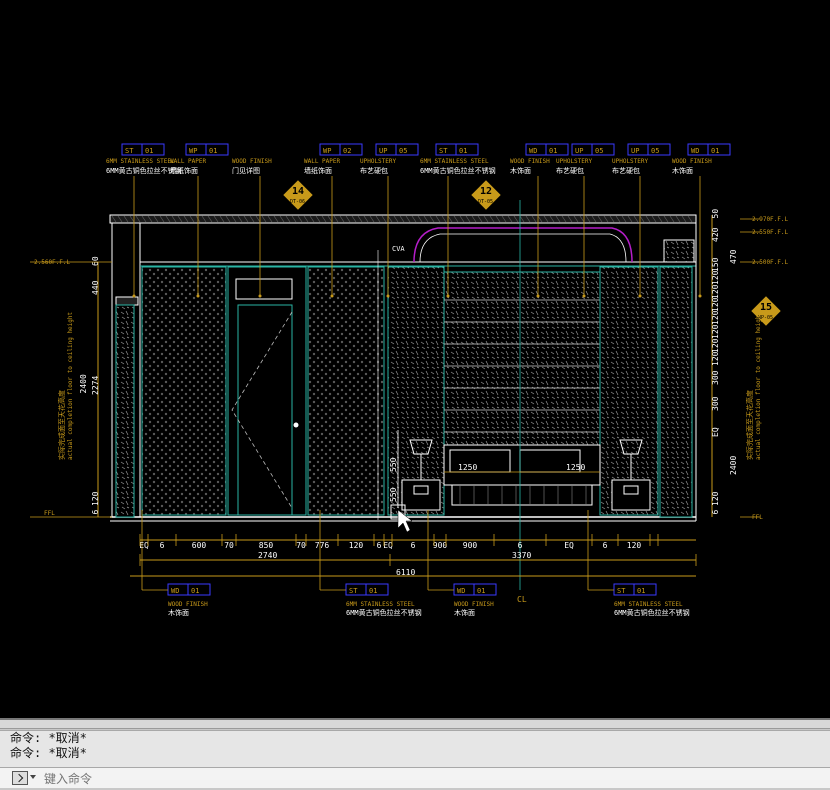  I want to click on left-nightstand, so click(421, 495).